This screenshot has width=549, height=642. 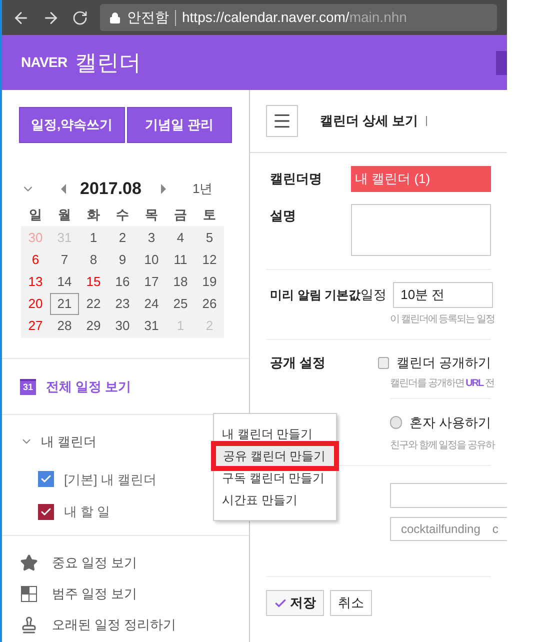 What do you see at coordinates (151, 304) in the screenshot?
I see `calendar-day: 24` at bounding box center [151, 304].